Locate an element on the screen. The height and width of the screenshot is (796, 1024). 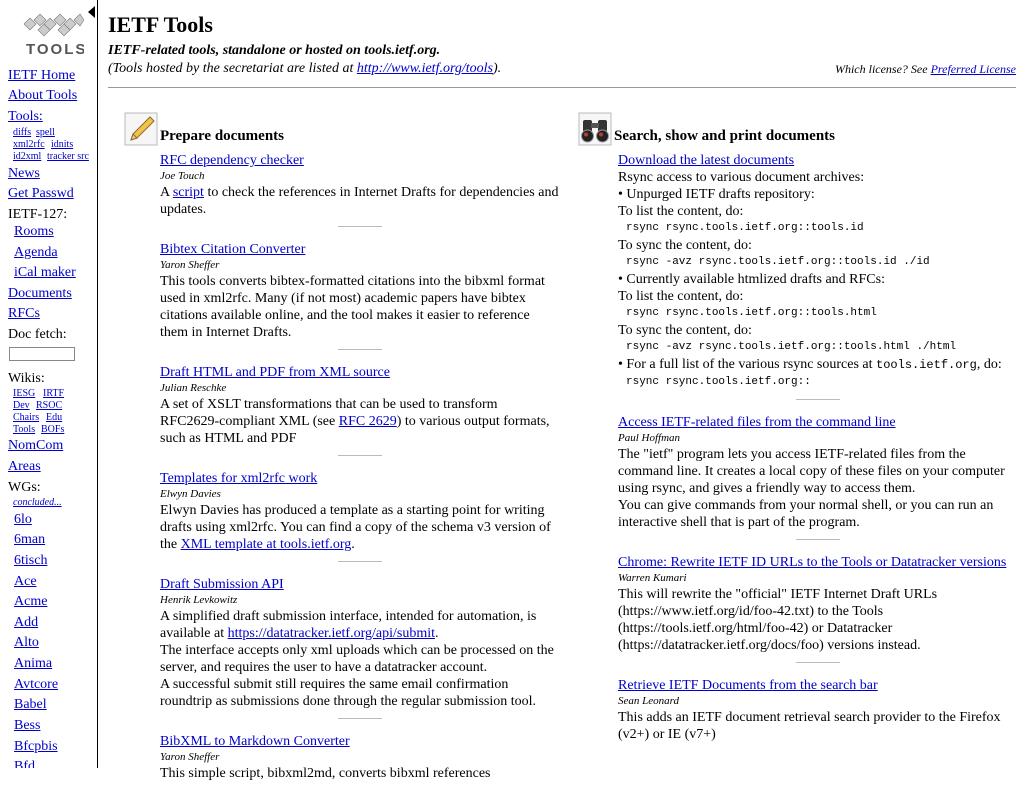
rfc-dependency-checker-link: RFC dependency checker is located at coordinates (232, 160).